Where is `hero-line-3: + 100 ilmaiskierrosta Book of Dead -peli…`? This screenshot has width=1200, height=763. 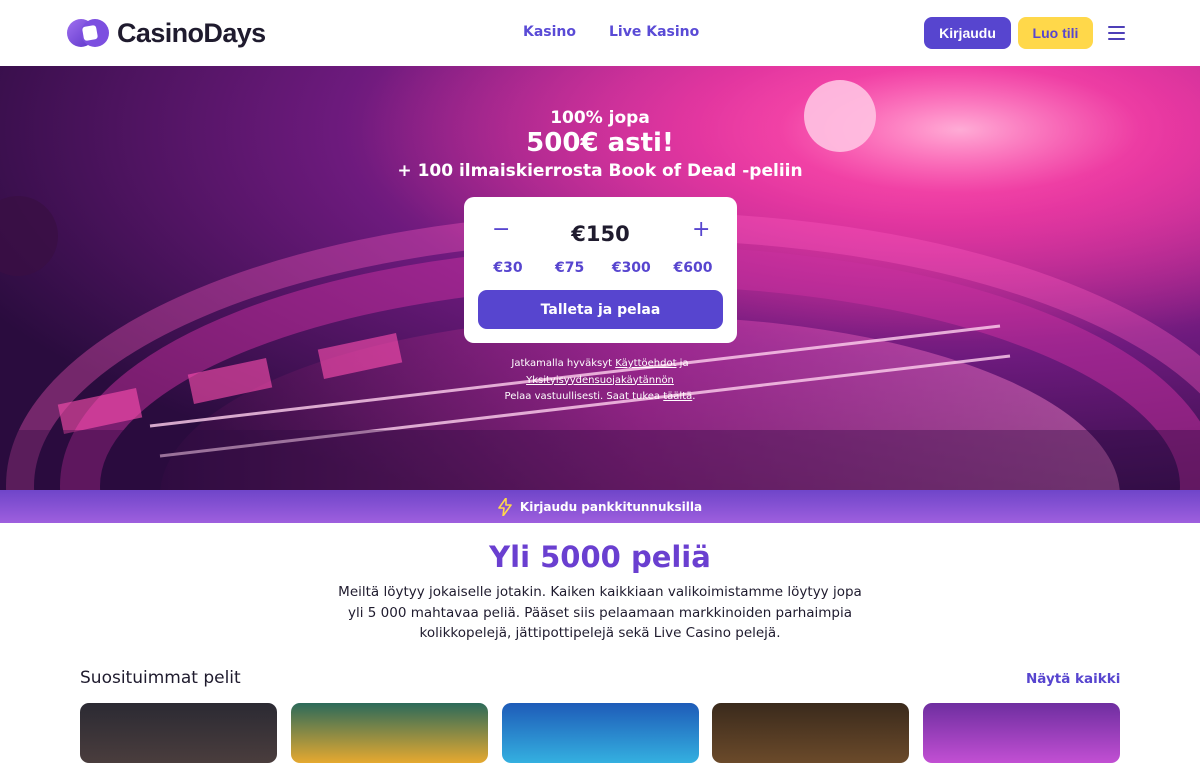 hero-line-3: + 100 ilmaiskierrosta Book of Dead -peli… is located at coordinates (600, 171).